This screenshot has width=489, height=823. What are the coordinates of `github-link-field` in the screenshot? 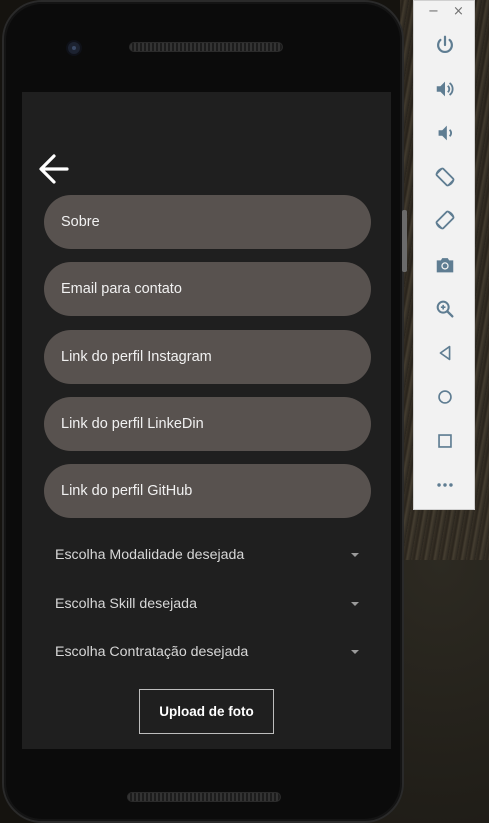 It's located at (207, 491).